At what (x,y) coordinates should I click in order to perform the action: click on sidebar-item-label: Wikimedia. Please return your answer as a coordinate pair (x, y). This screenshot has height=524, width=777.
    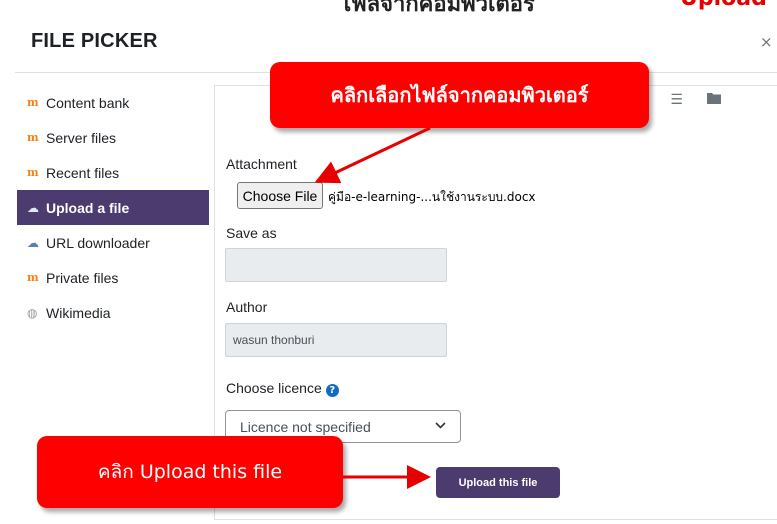
    Looking at the image, I should click on (78, 312).